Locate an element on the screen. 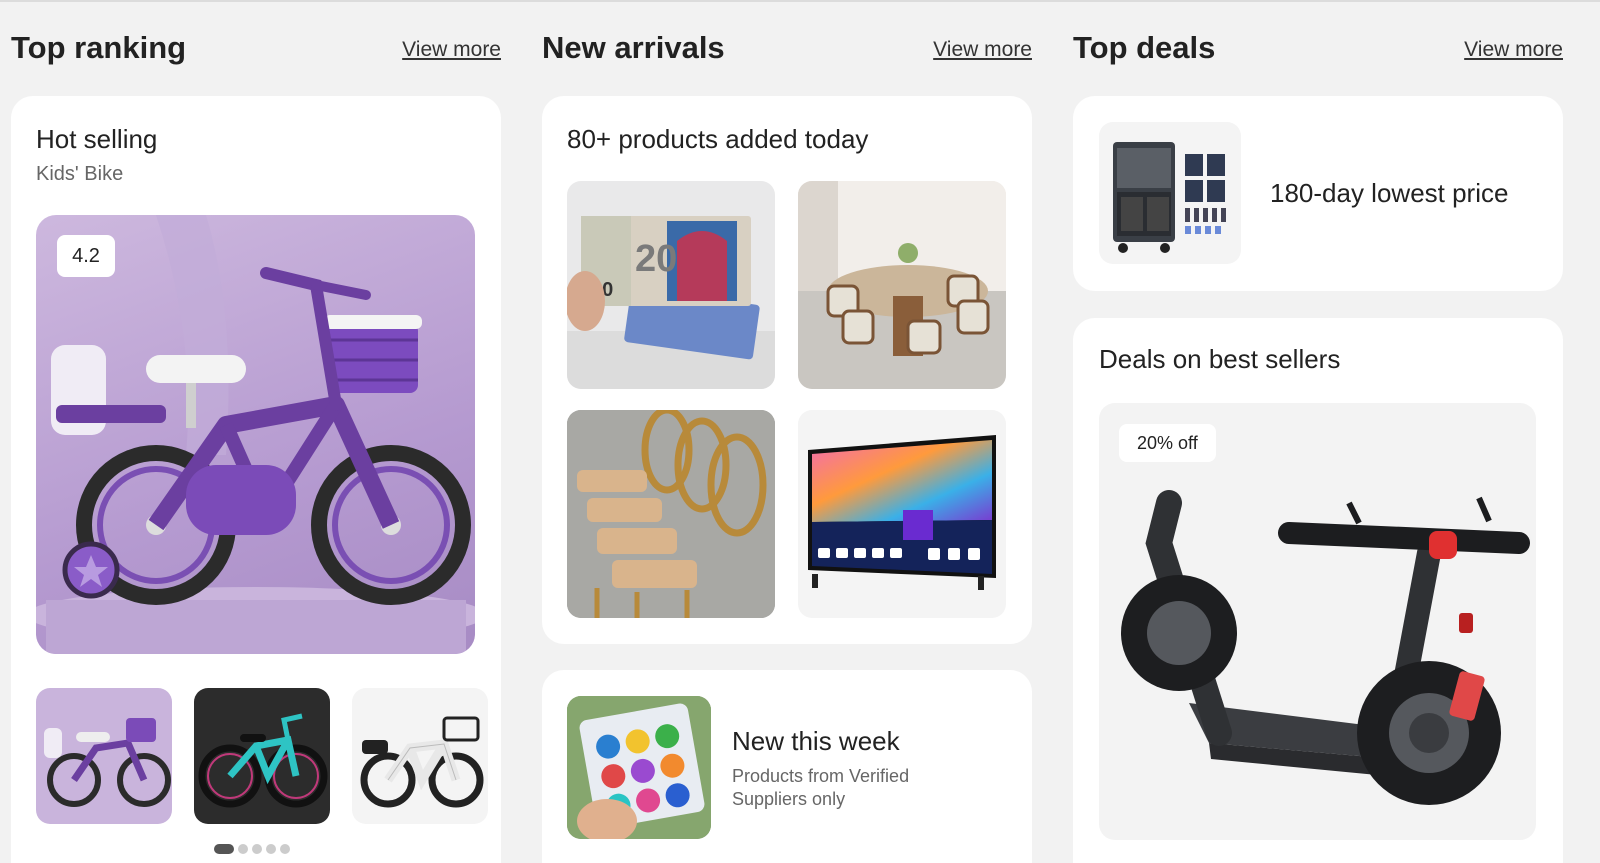 The height and width of the screenshot is (863, 1600). thumbnail-teal-bike is located at coordinates (262, 756).